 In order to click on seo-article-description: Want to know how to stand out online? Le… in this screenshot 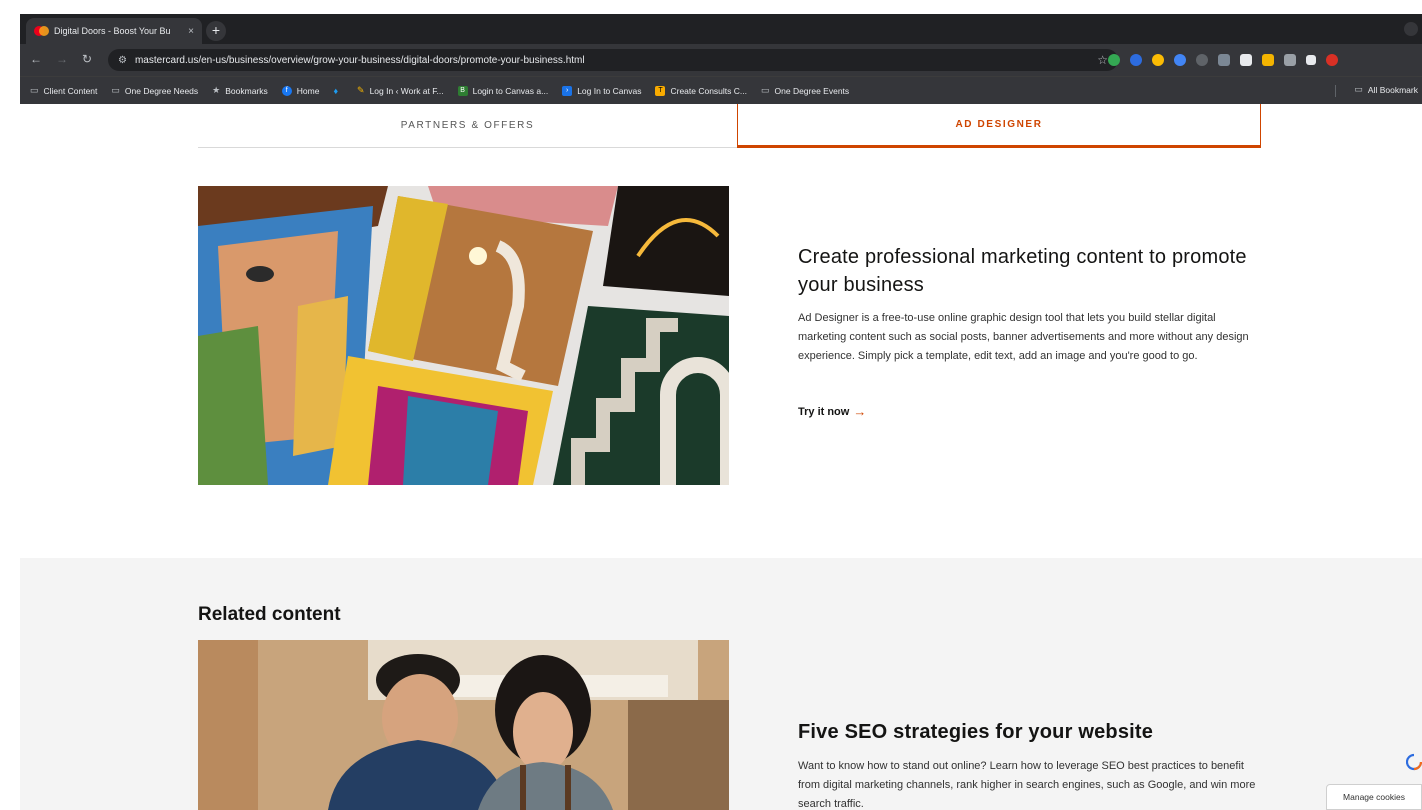, I will do `click(1027, 785)`.